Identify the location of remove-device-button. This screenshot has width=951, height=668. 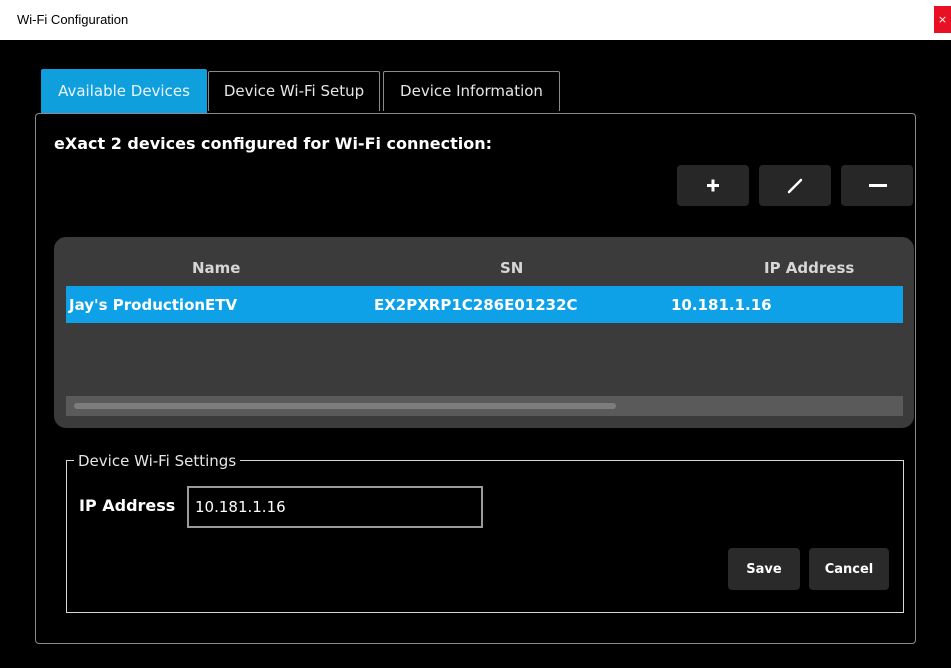
(877, 185).